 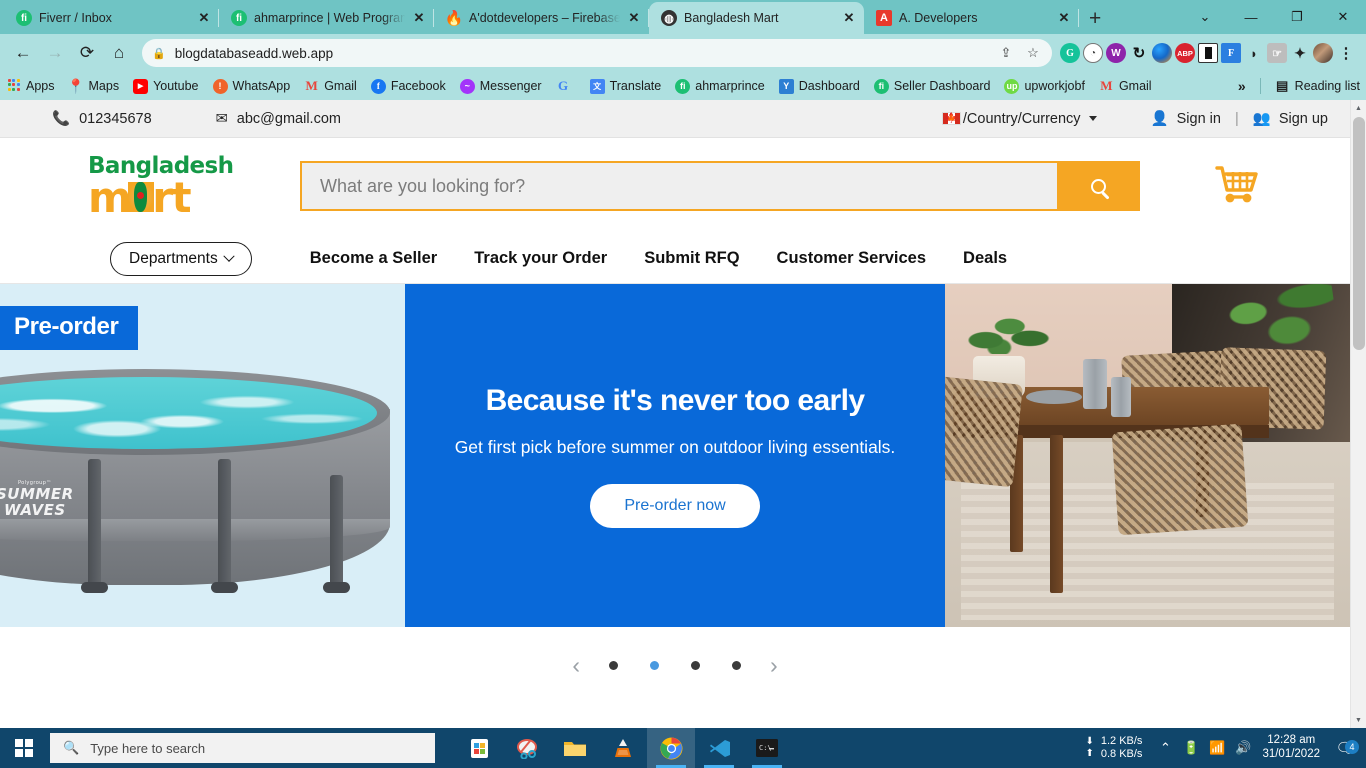 I want to click on profile-avatar, so click(x=1323, y=53).